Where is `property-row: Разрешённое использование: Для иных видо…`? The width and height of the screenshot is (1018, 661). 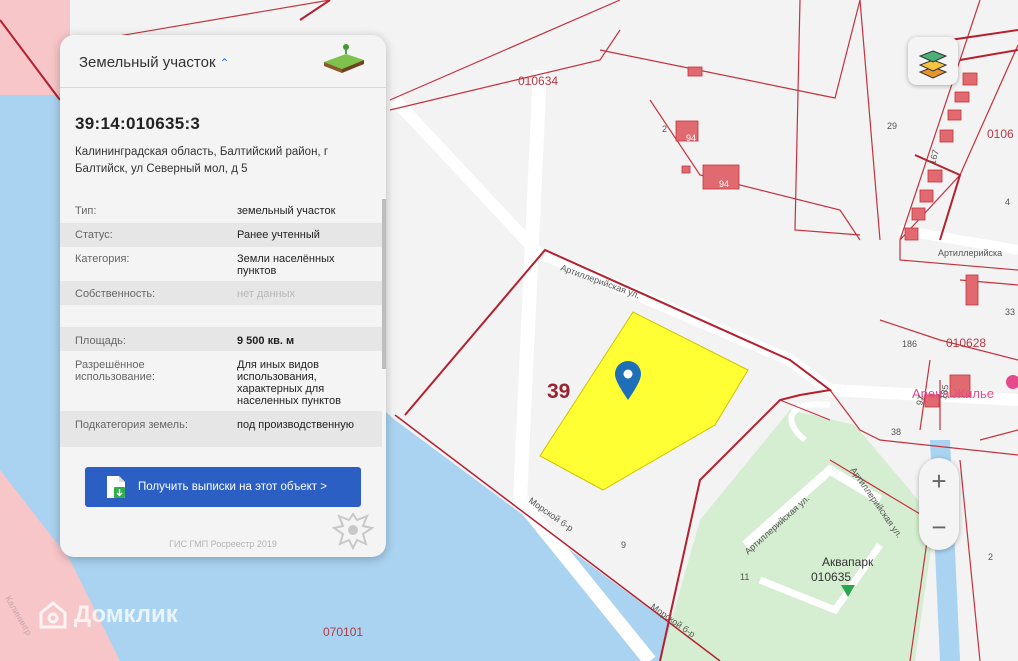
property-row: Разрешённое использование: Для иных видо… is located at coordinates (221, 381).